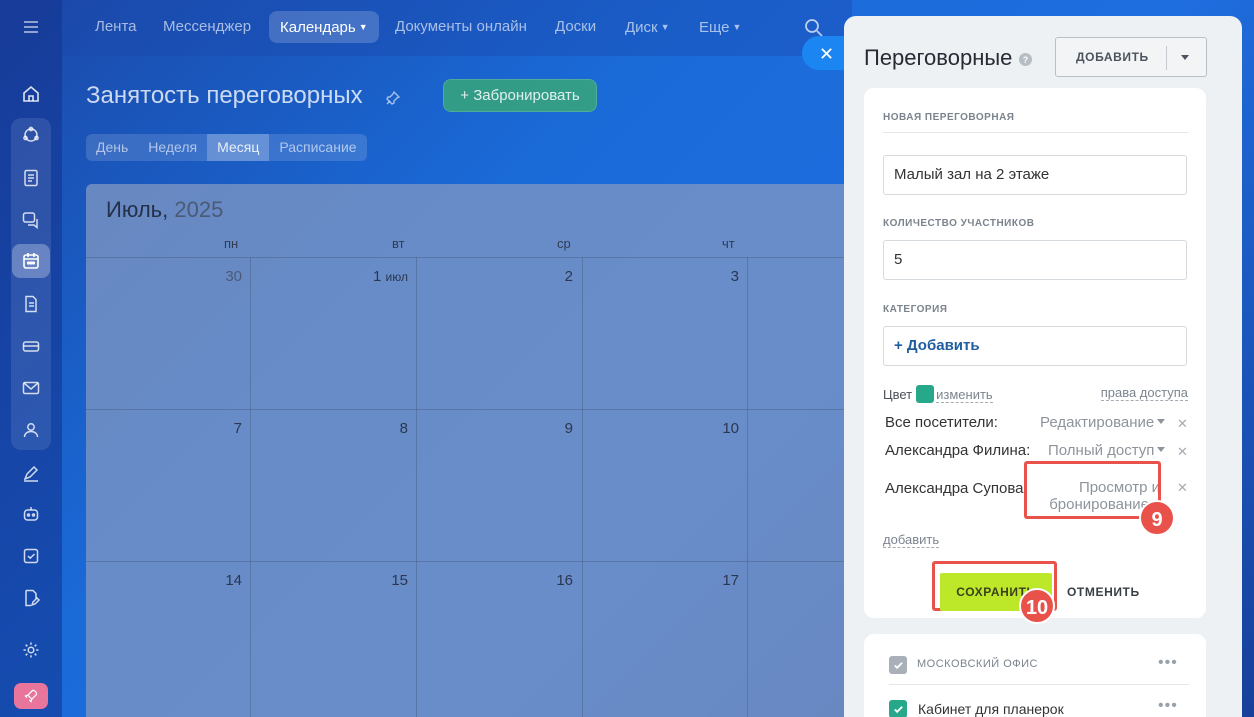 The height and width of the screenshot is (717, 1254). I want to click on day-cell-number: 9, so click(543, 428).